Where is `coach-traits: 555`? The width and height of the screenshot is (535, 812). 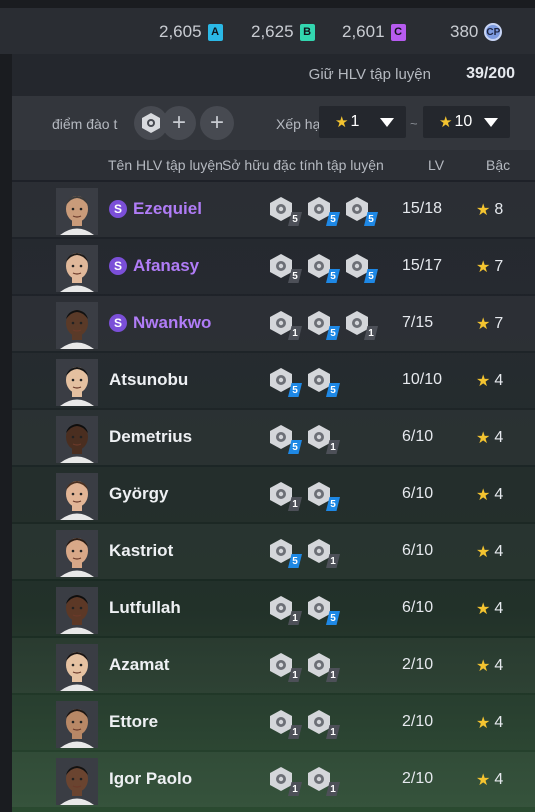
coach-traits: 555 is located at coordinates (323, 211).